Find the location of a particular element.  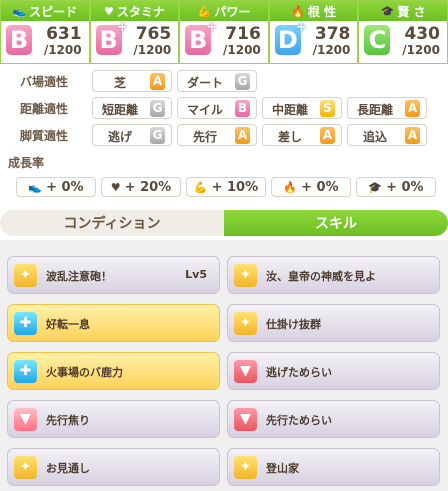

aptitude-front-runner: 逃げ G is located at coordinates (132, 135).